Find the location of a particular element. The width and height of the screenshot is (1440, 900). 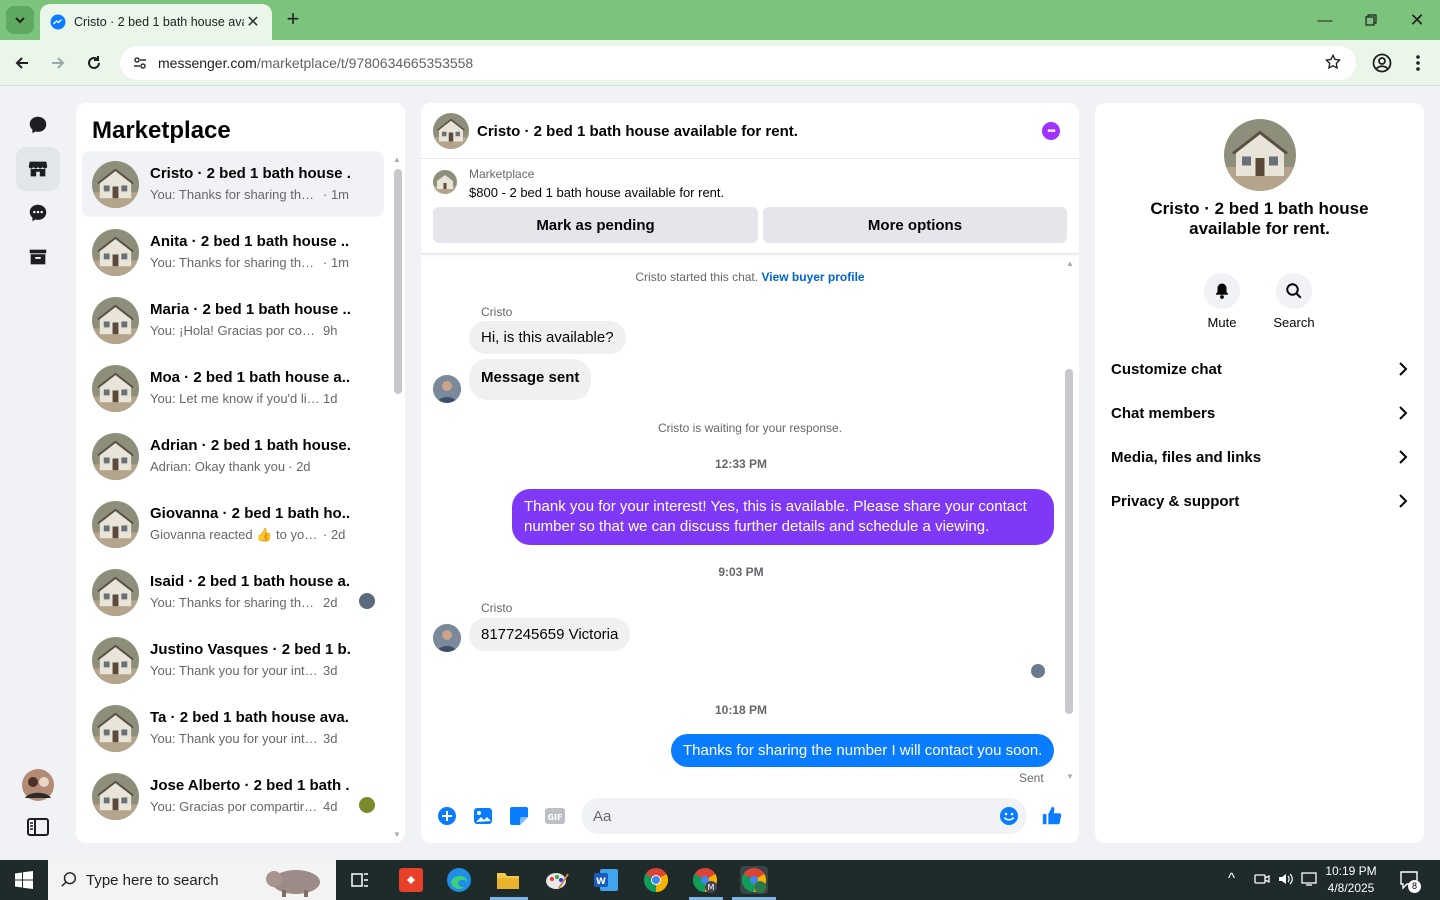

emoji-button is located at coordinates (1009, 816).